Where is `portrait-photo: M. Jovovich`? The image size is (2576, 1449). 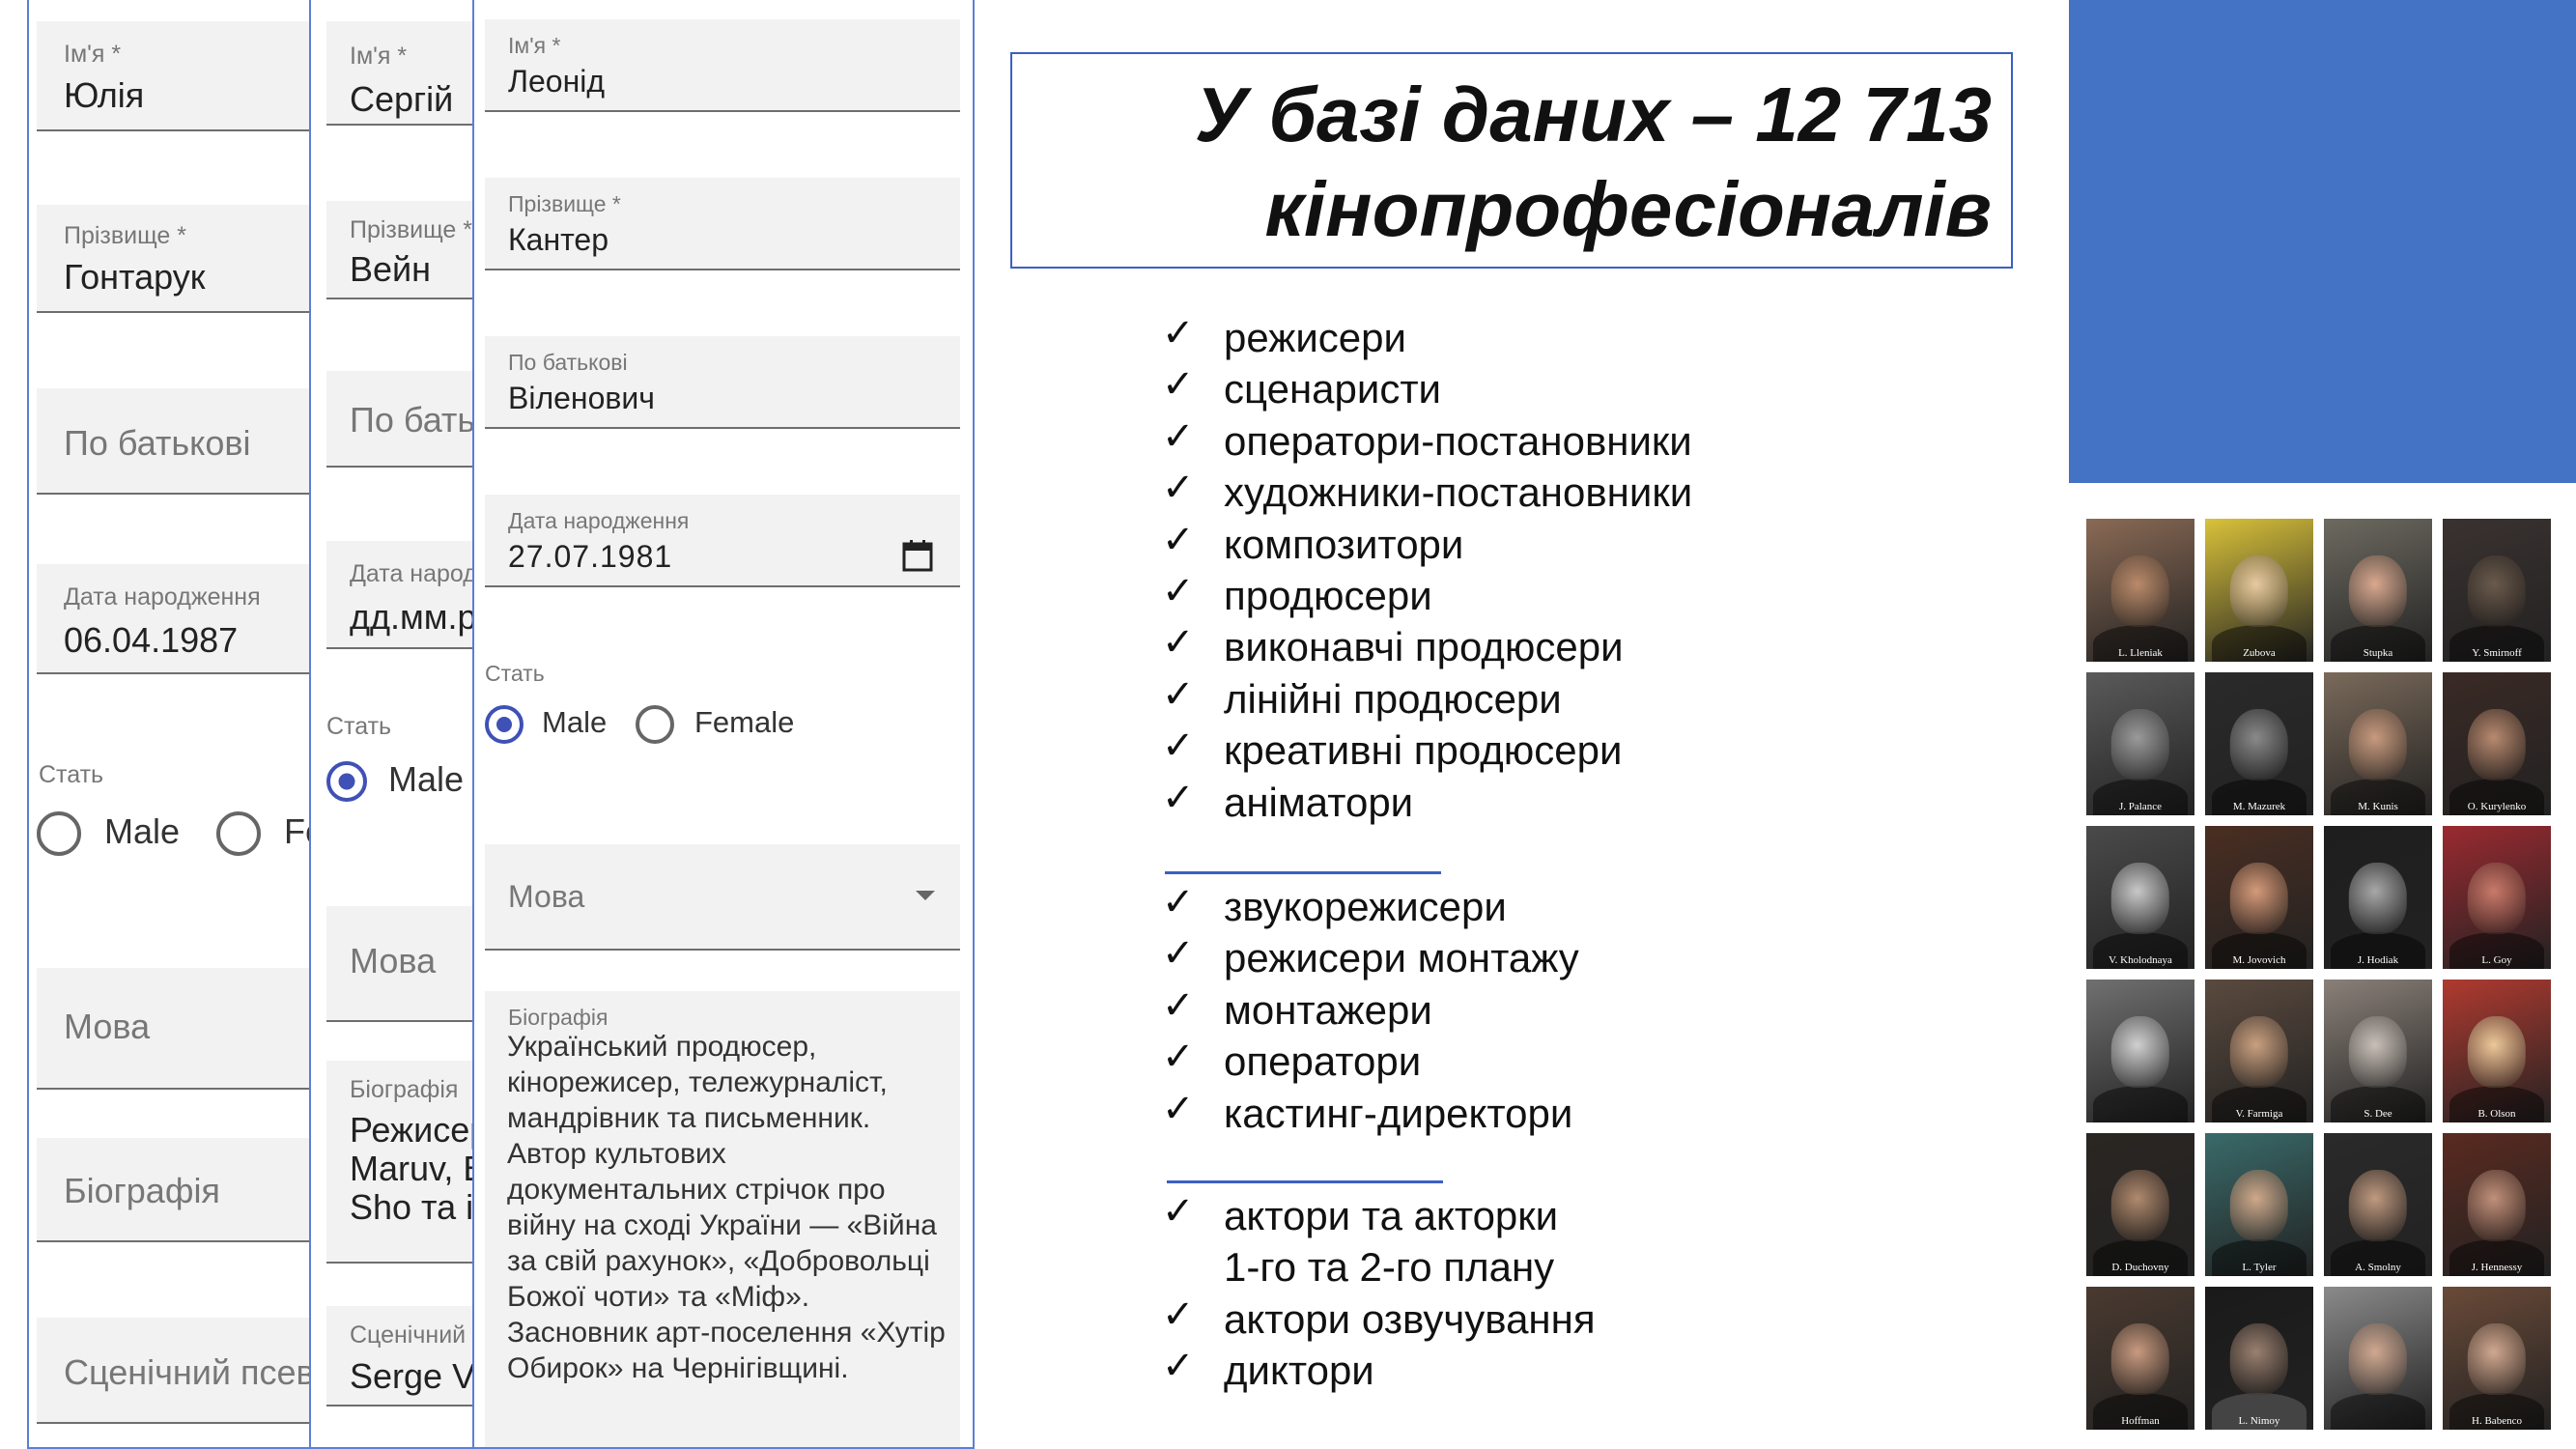
portrait-photo: M. Jovovich is located at coordinates (2259, 897).